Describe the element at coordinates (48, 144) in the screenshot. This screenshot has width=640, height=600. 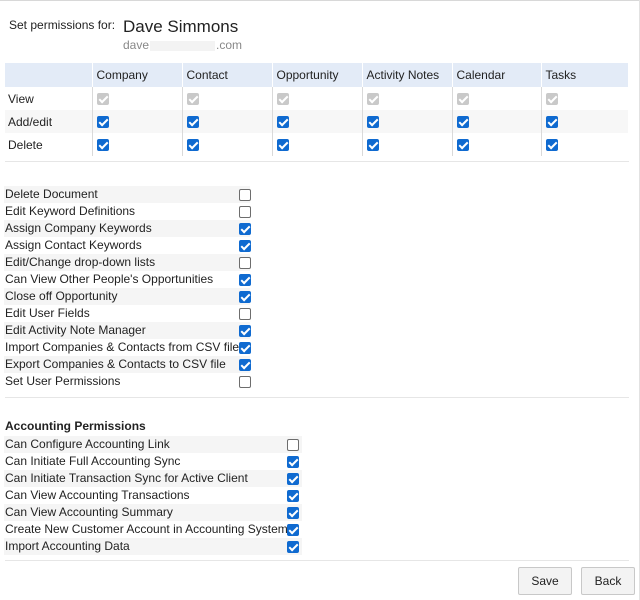
I see `row-label: Delete` at that location.